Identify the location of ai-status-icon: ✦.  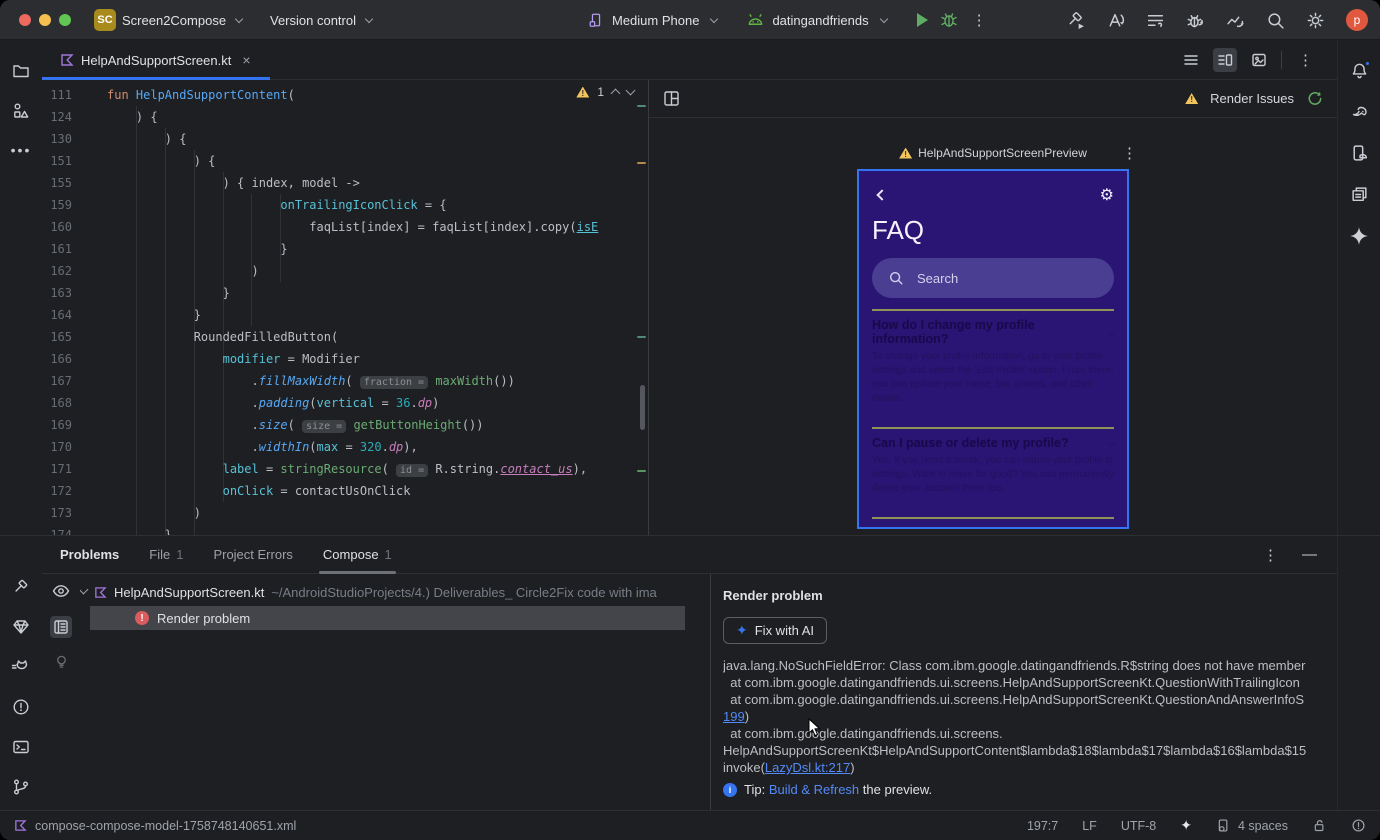
(1186, 825).